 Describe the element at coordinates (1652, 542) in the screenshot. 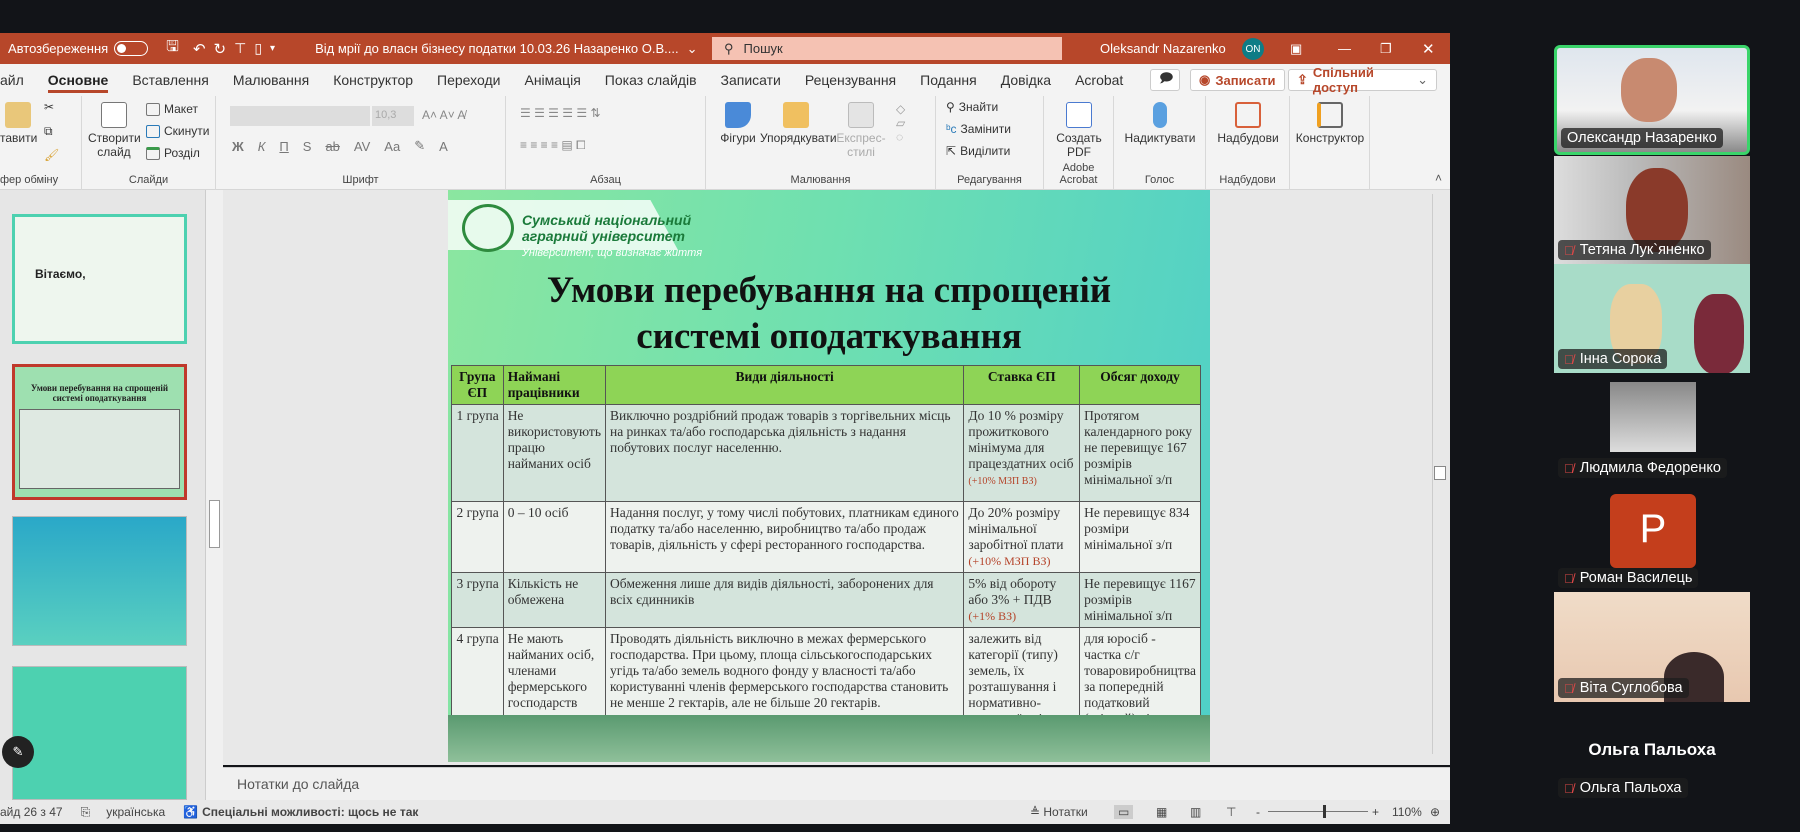

I see `participant-tile: P 🎙̸ Роман Василець` at that location.